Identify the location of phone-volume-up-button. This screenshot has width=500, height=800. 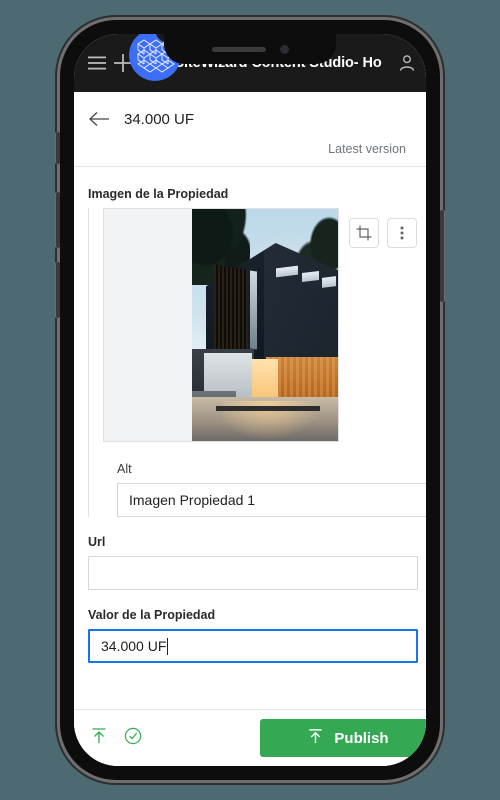
(57, 220).